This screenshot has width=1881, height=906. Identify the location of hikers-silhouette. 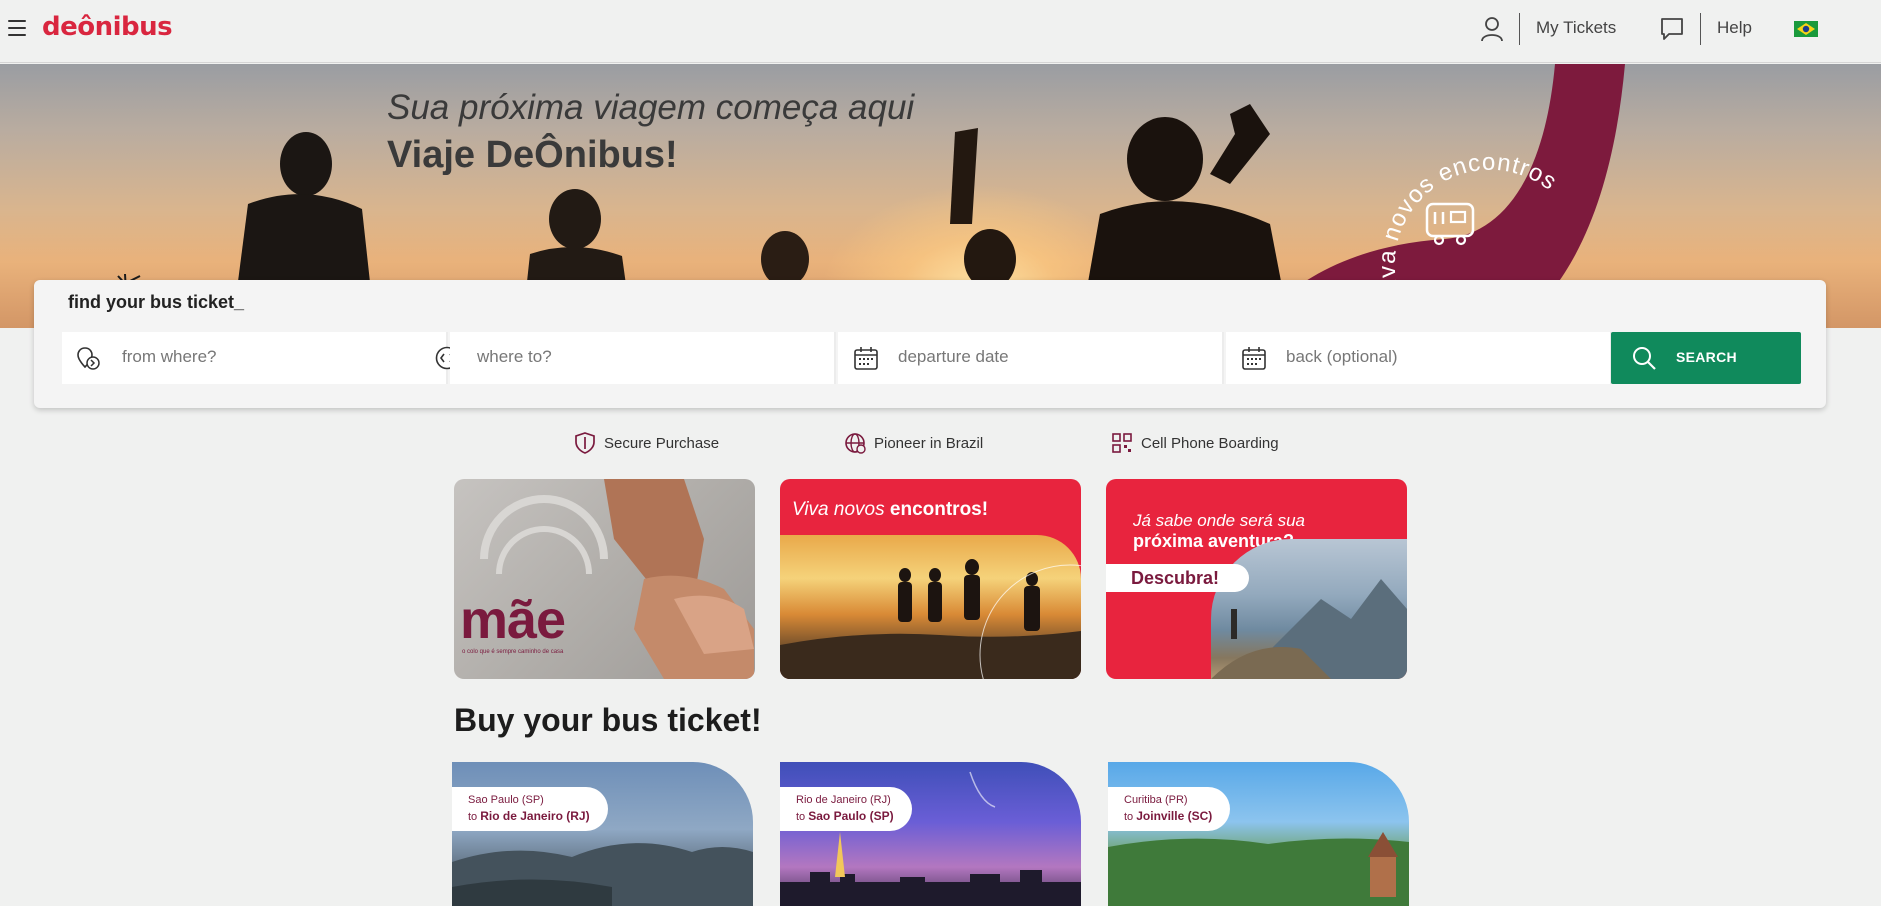
(930, 619).